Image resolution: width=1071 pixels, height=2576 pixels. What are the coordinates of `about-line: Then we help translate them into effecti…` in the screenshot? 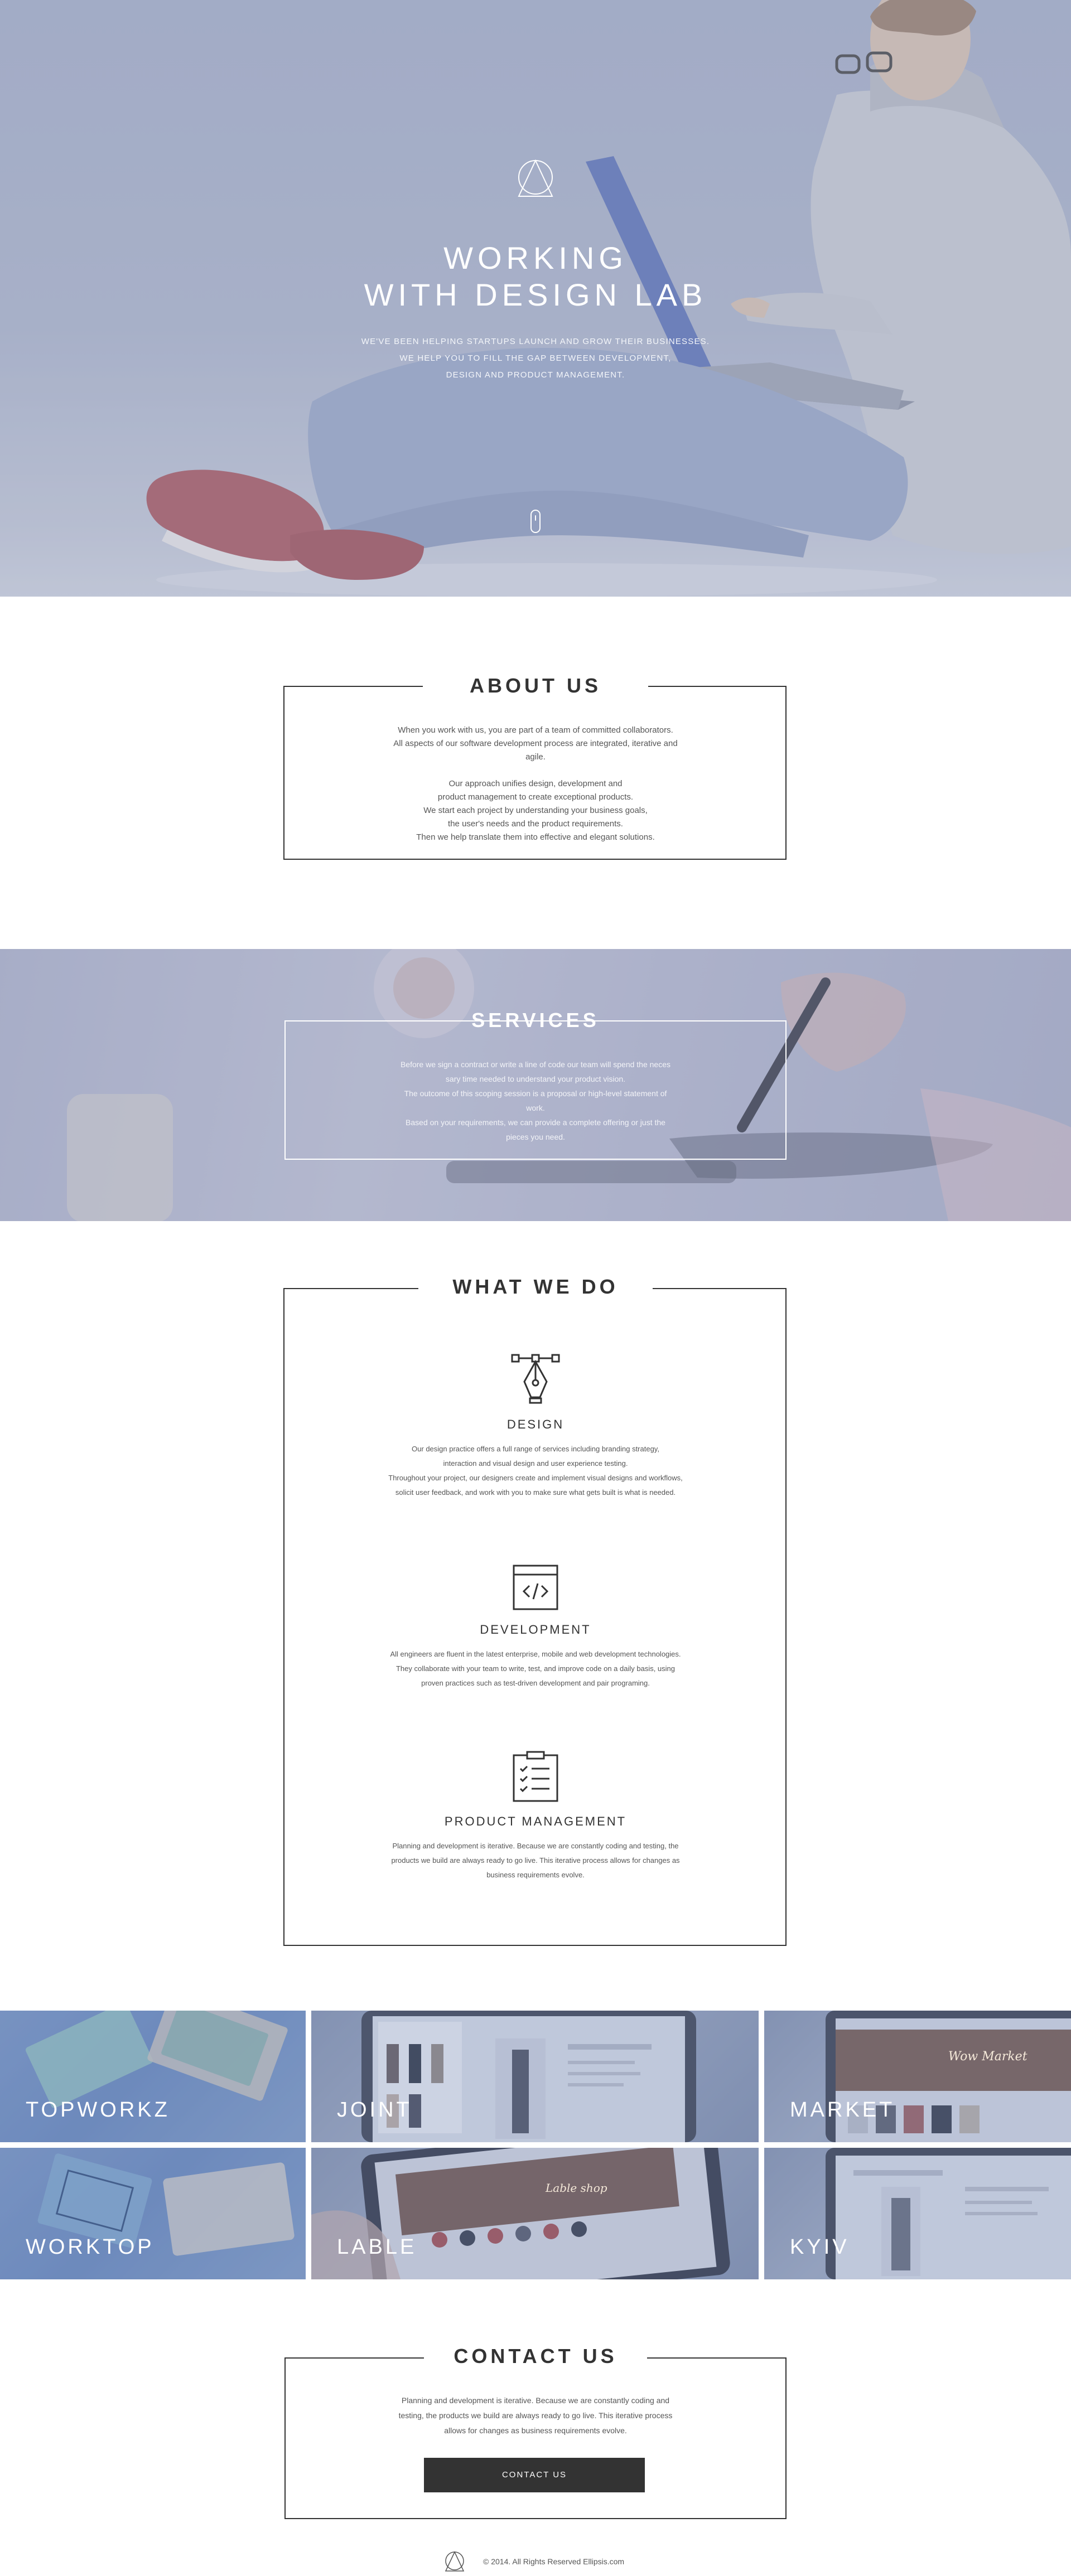 It's located at (535, 837).